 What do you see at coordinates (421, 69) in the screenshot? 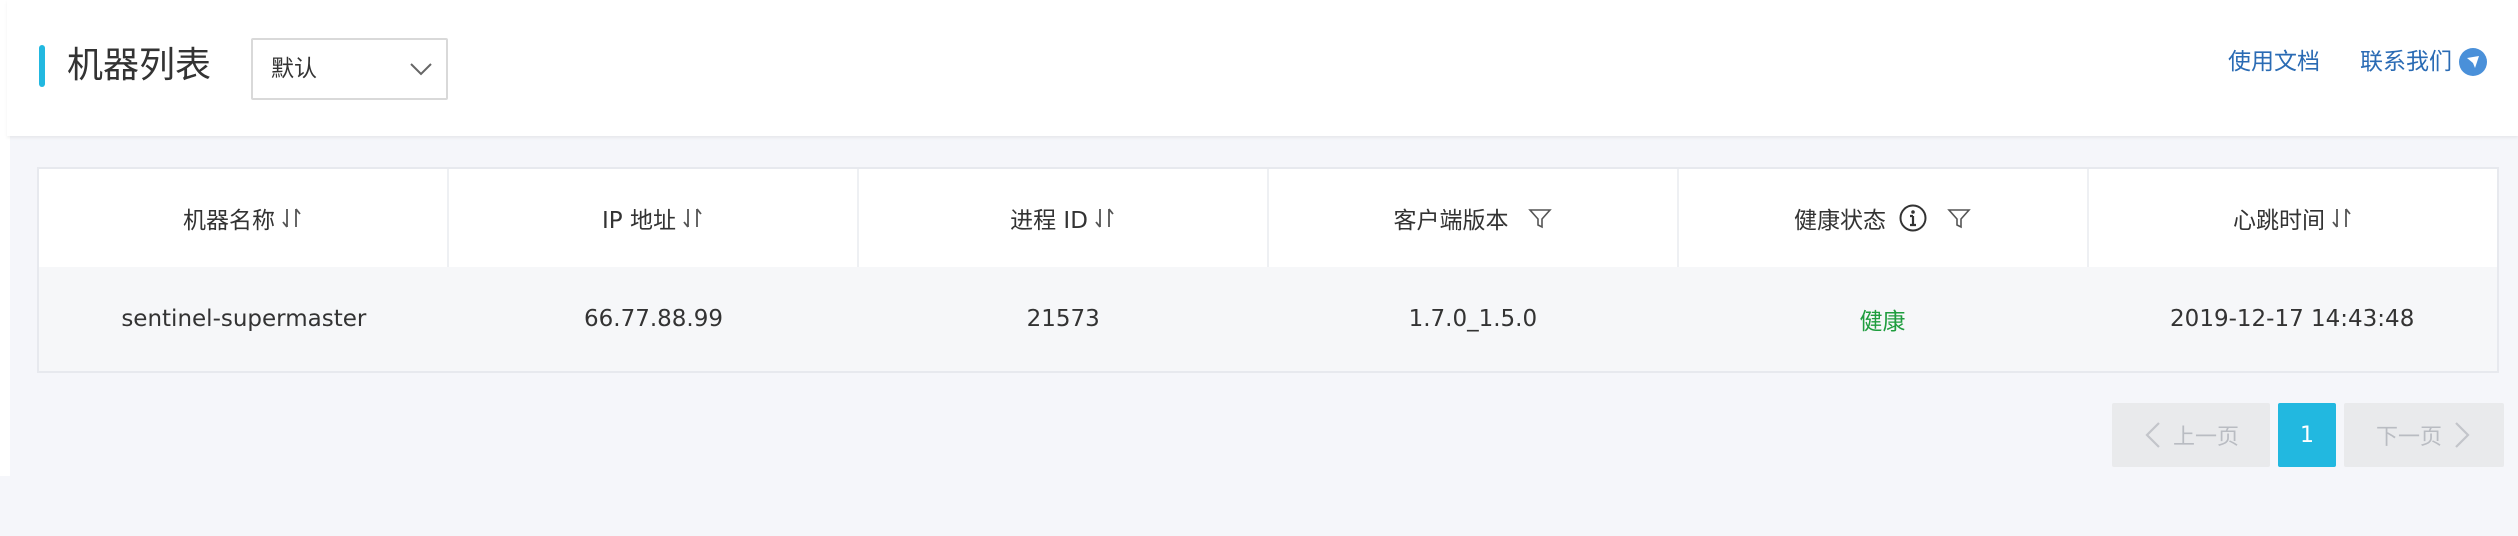
I see `chevron-down-icon` at bounding box center [421, 69].